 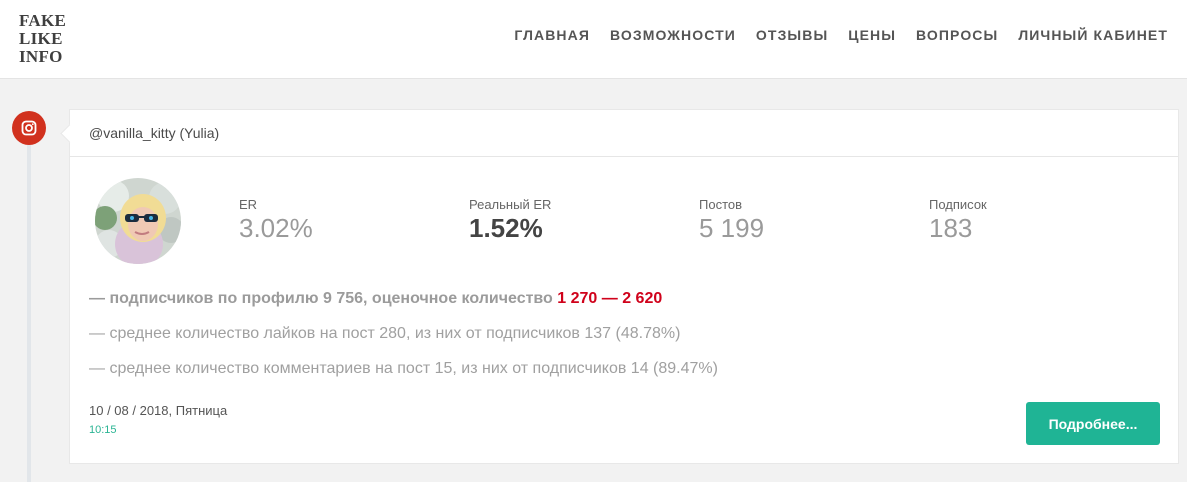 I want to click on logo-line-1: FAKE, so click(x=43, y=20).